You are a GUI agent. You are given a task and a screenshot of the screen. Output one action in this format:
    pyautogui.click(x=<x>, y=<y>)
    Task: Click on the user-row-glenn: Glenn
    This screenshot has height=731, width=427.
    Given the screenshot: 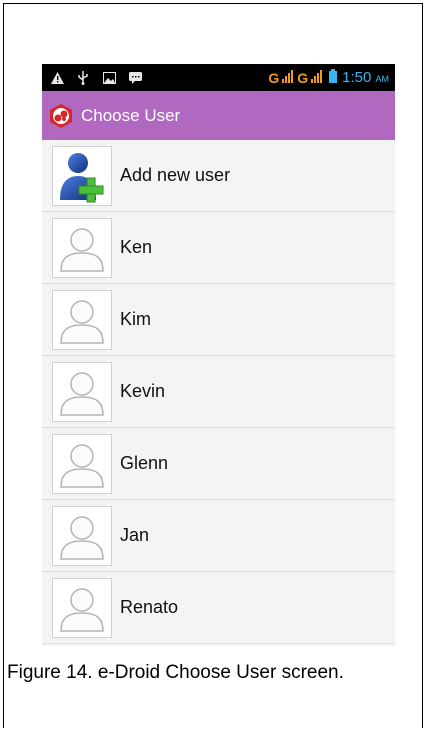 What is the action you would take?
    pyautogui.click(x=218, y=464)
    